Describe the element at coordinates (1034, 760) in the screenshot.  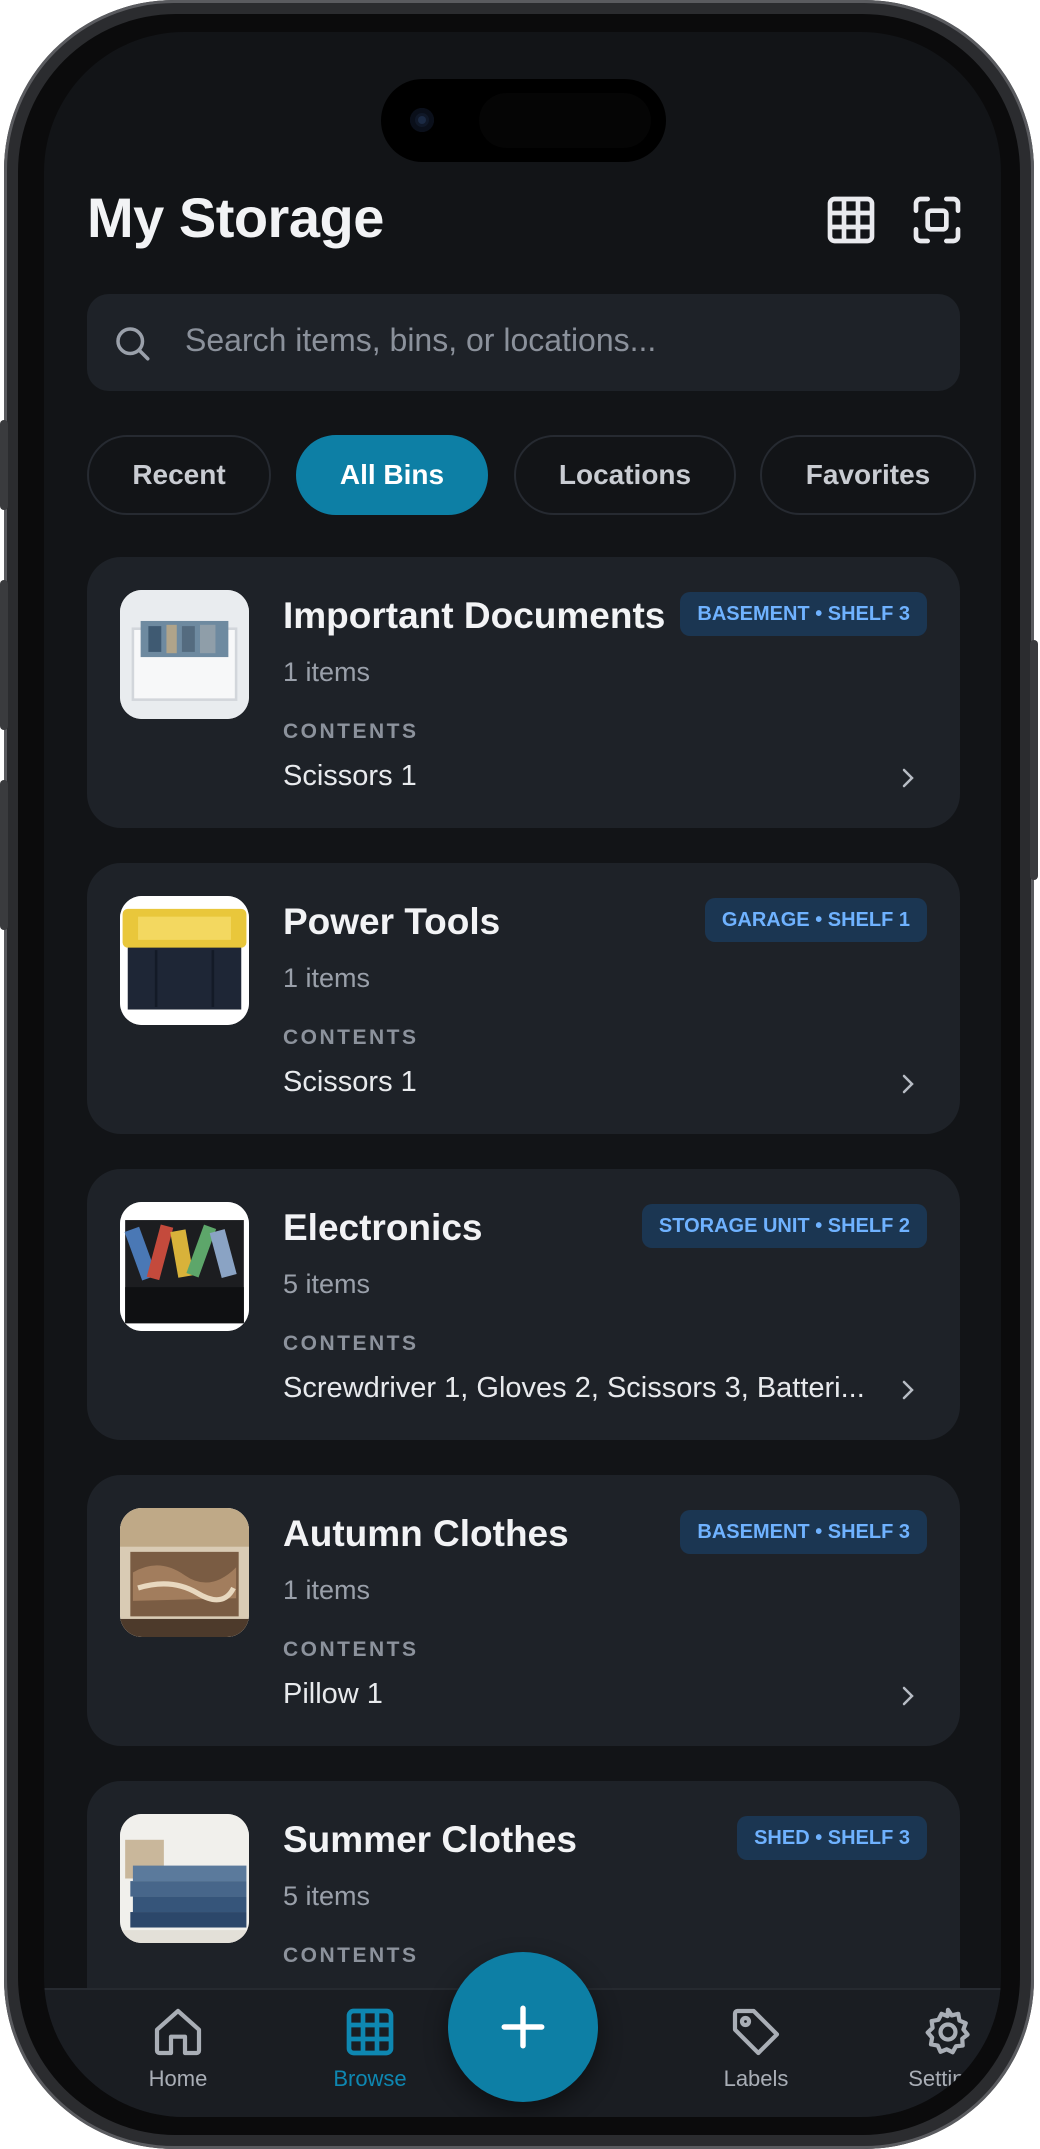
I see `power-button` at that location.